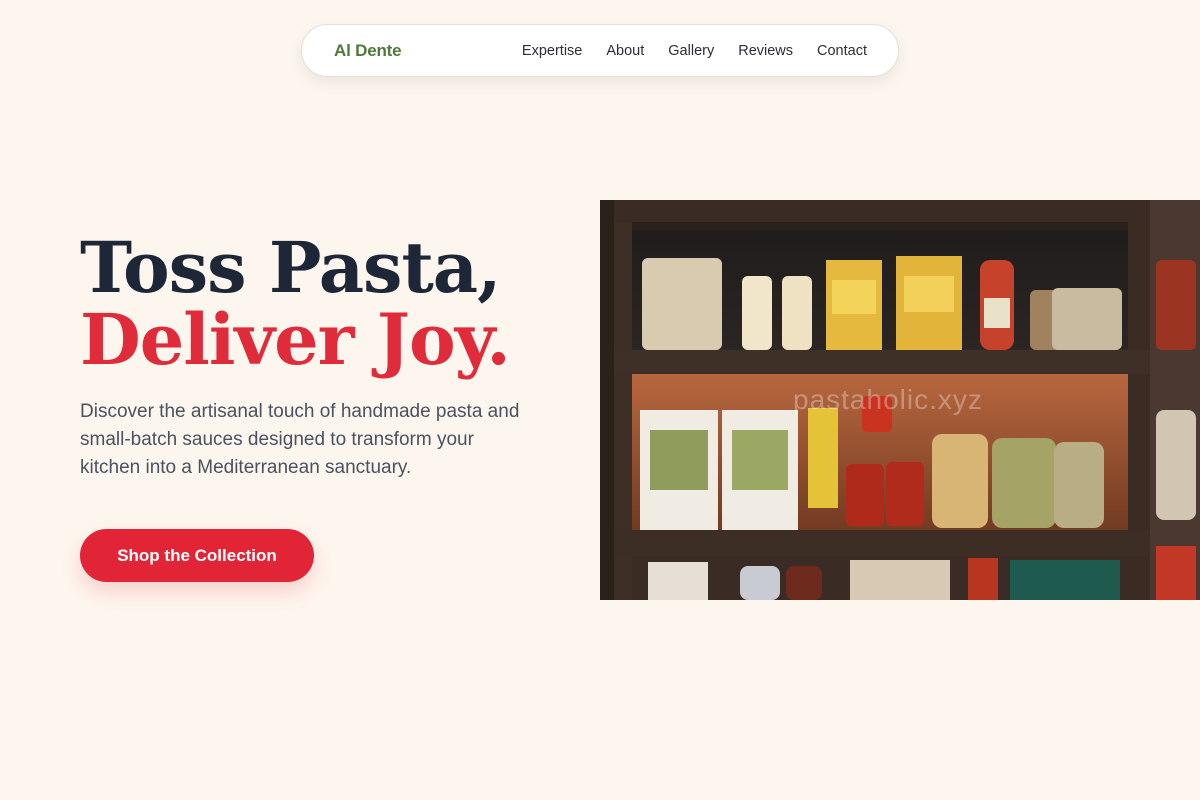 This screenshot has width=1200, height=800. I want to click on nav-link-reviews: Reviews, so click(765, 51).